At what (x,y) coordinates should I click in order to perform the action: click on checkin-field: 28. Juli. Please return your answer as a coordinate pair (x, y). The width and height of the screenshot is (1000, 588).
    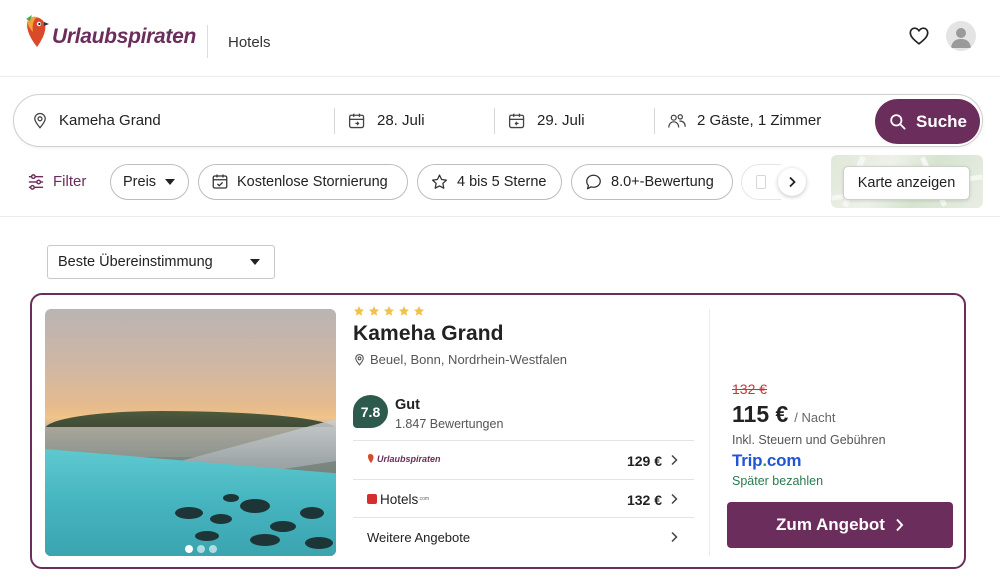
    Looking at the image, I should click on (386, 120).